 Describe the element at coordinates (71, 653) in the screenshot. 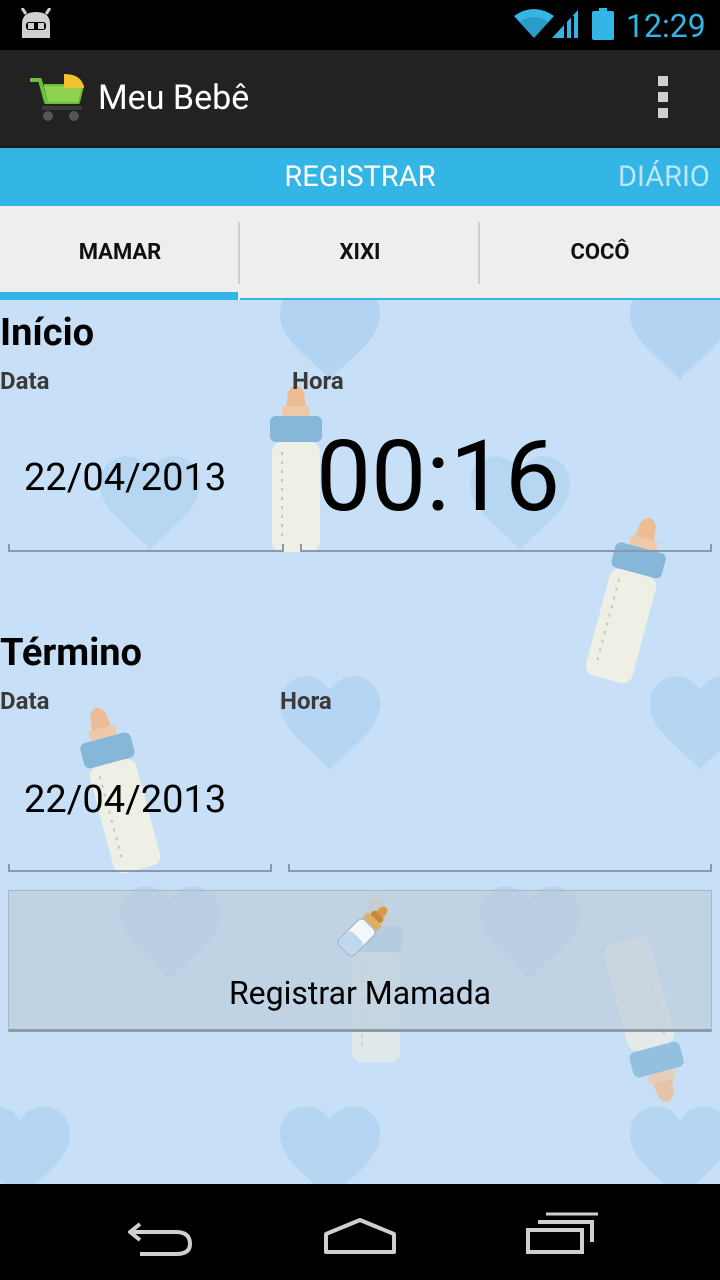

I see `termino-title: Término` at that location.